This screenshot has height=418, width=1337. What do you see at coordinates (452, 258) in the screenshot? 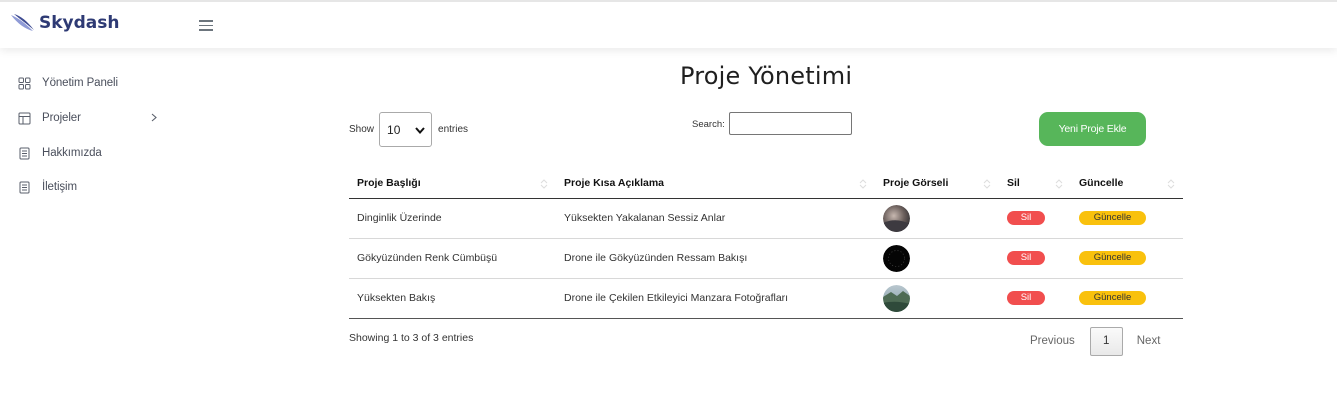
I see `project-title-cell: Gökyüzünden Renk Cümbüşü` at bounding box center [452, 258].